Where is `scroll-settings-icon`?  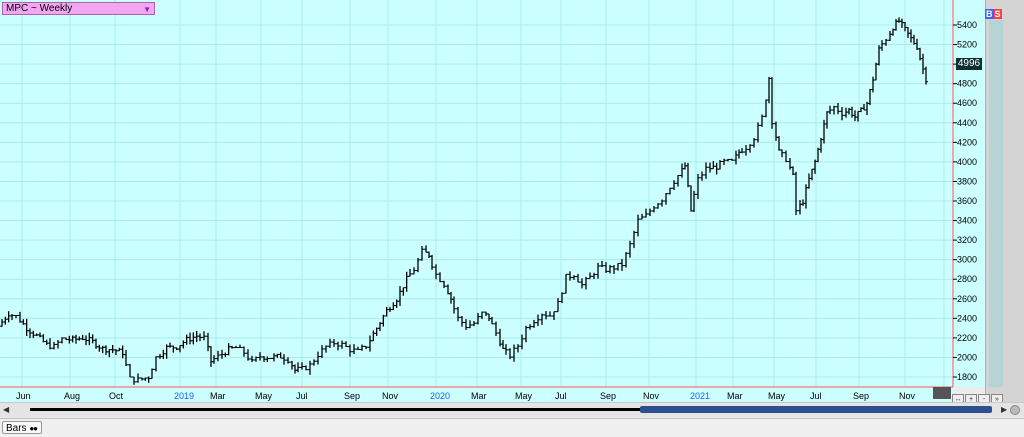
scroll-settings-icon is located at coordinates (1015, 410).